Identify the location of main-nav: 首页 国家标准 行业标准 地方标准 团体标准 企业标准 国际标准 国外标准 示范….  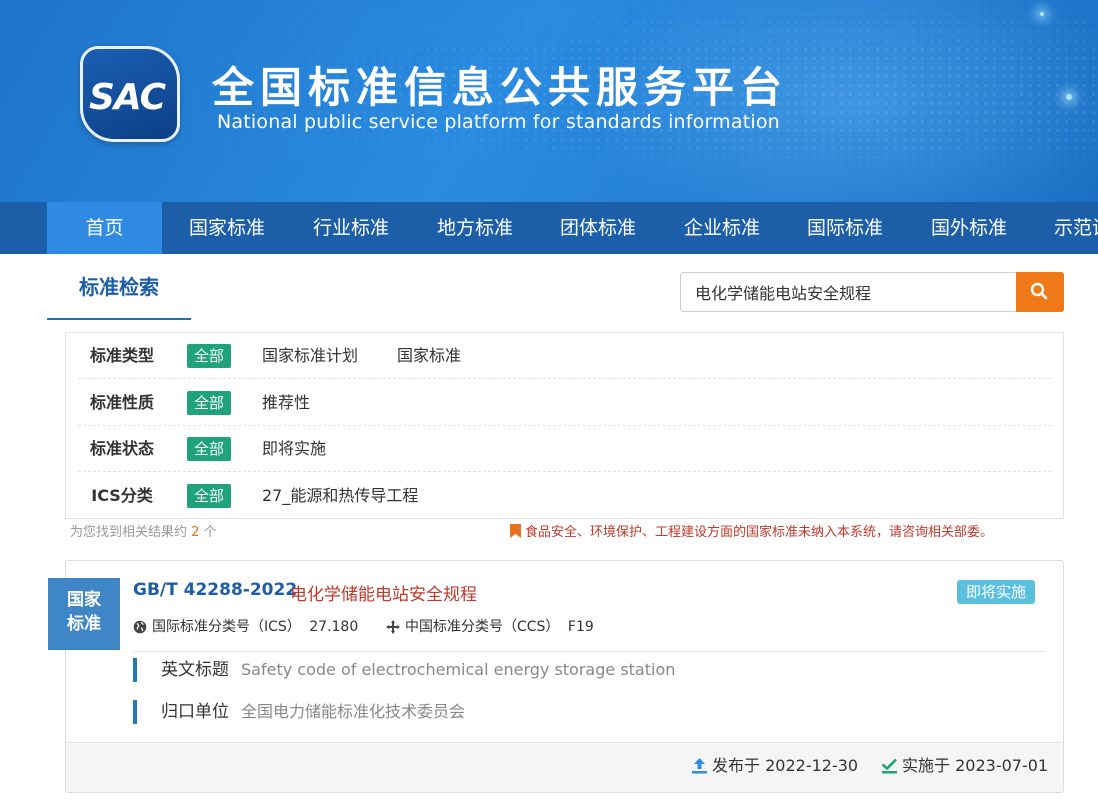
(549, 228).